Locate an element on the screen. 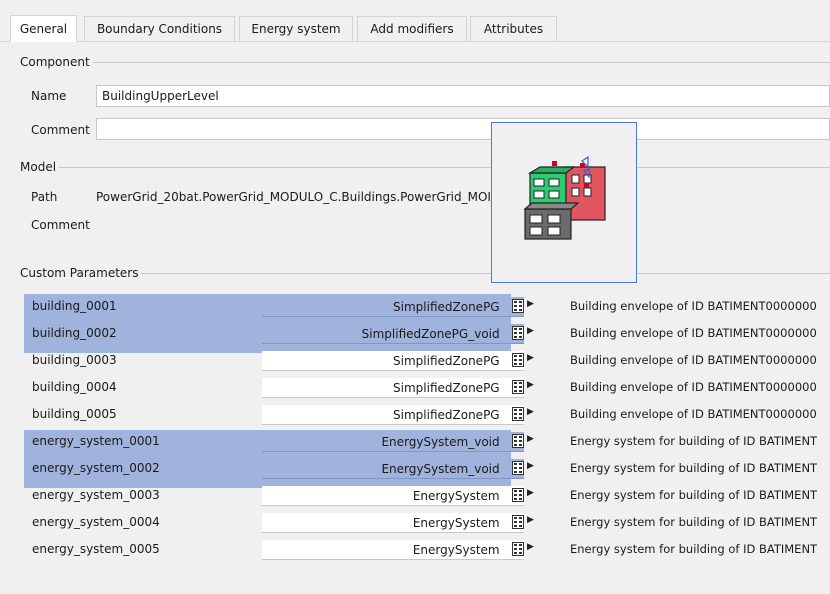 The image size is (830, 594). model-group-header: Model is located at coordinates (425, 167).